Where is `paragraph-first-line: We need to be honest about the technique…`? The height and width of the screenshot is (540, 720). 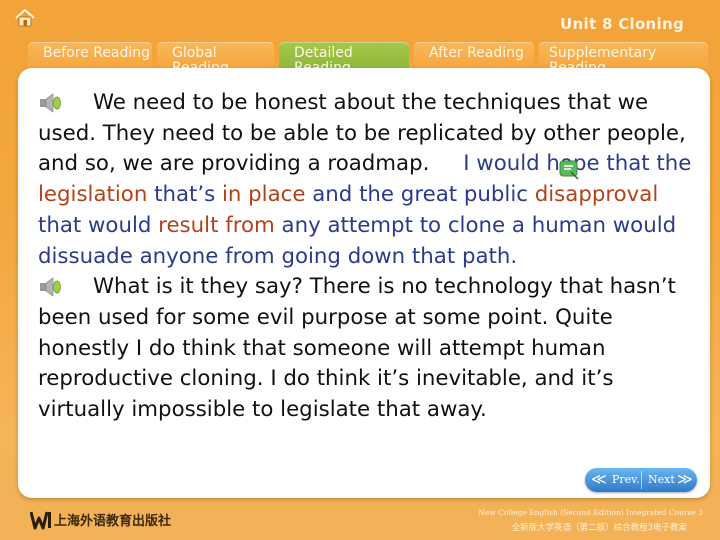
paragraph-first-line: We need to be honest about the technique… is located at coordinates (327, 102).